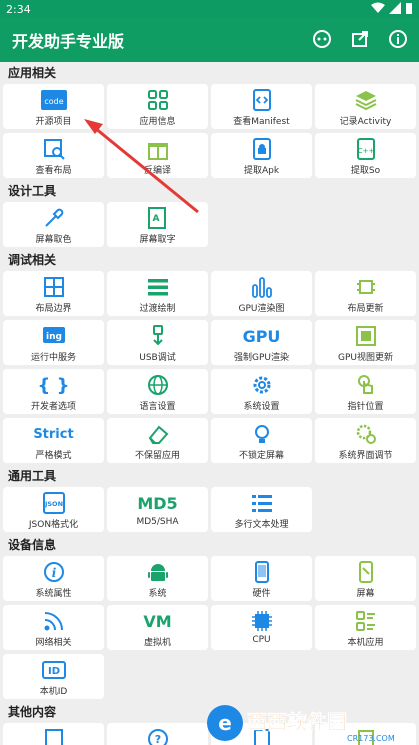  I want to click on tool-extract-apk: 提取Apk, so click(261, 155).